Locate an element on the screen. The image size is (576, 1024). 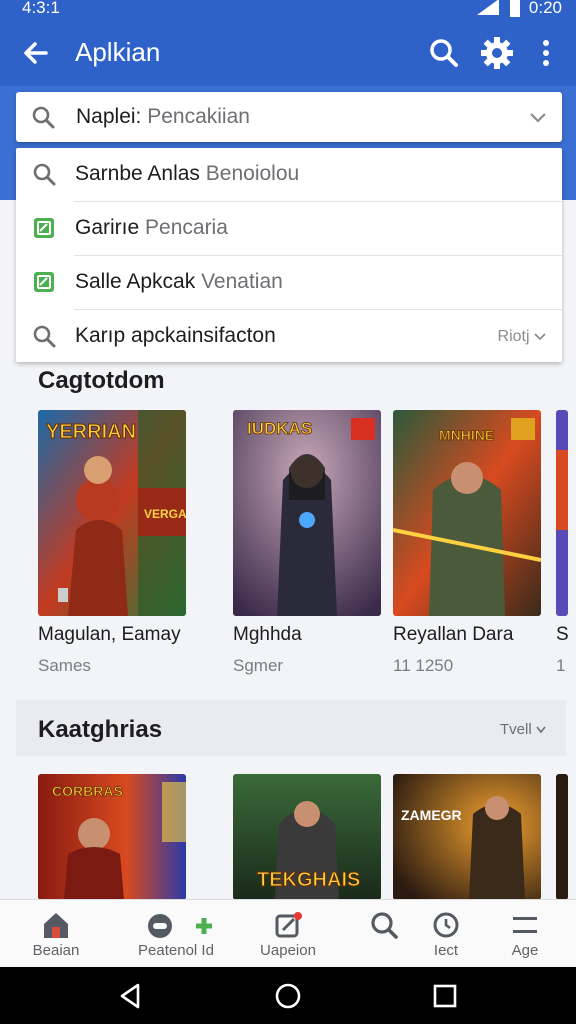
game-art-title: CORBRAS is located at coordinates (87, 791).